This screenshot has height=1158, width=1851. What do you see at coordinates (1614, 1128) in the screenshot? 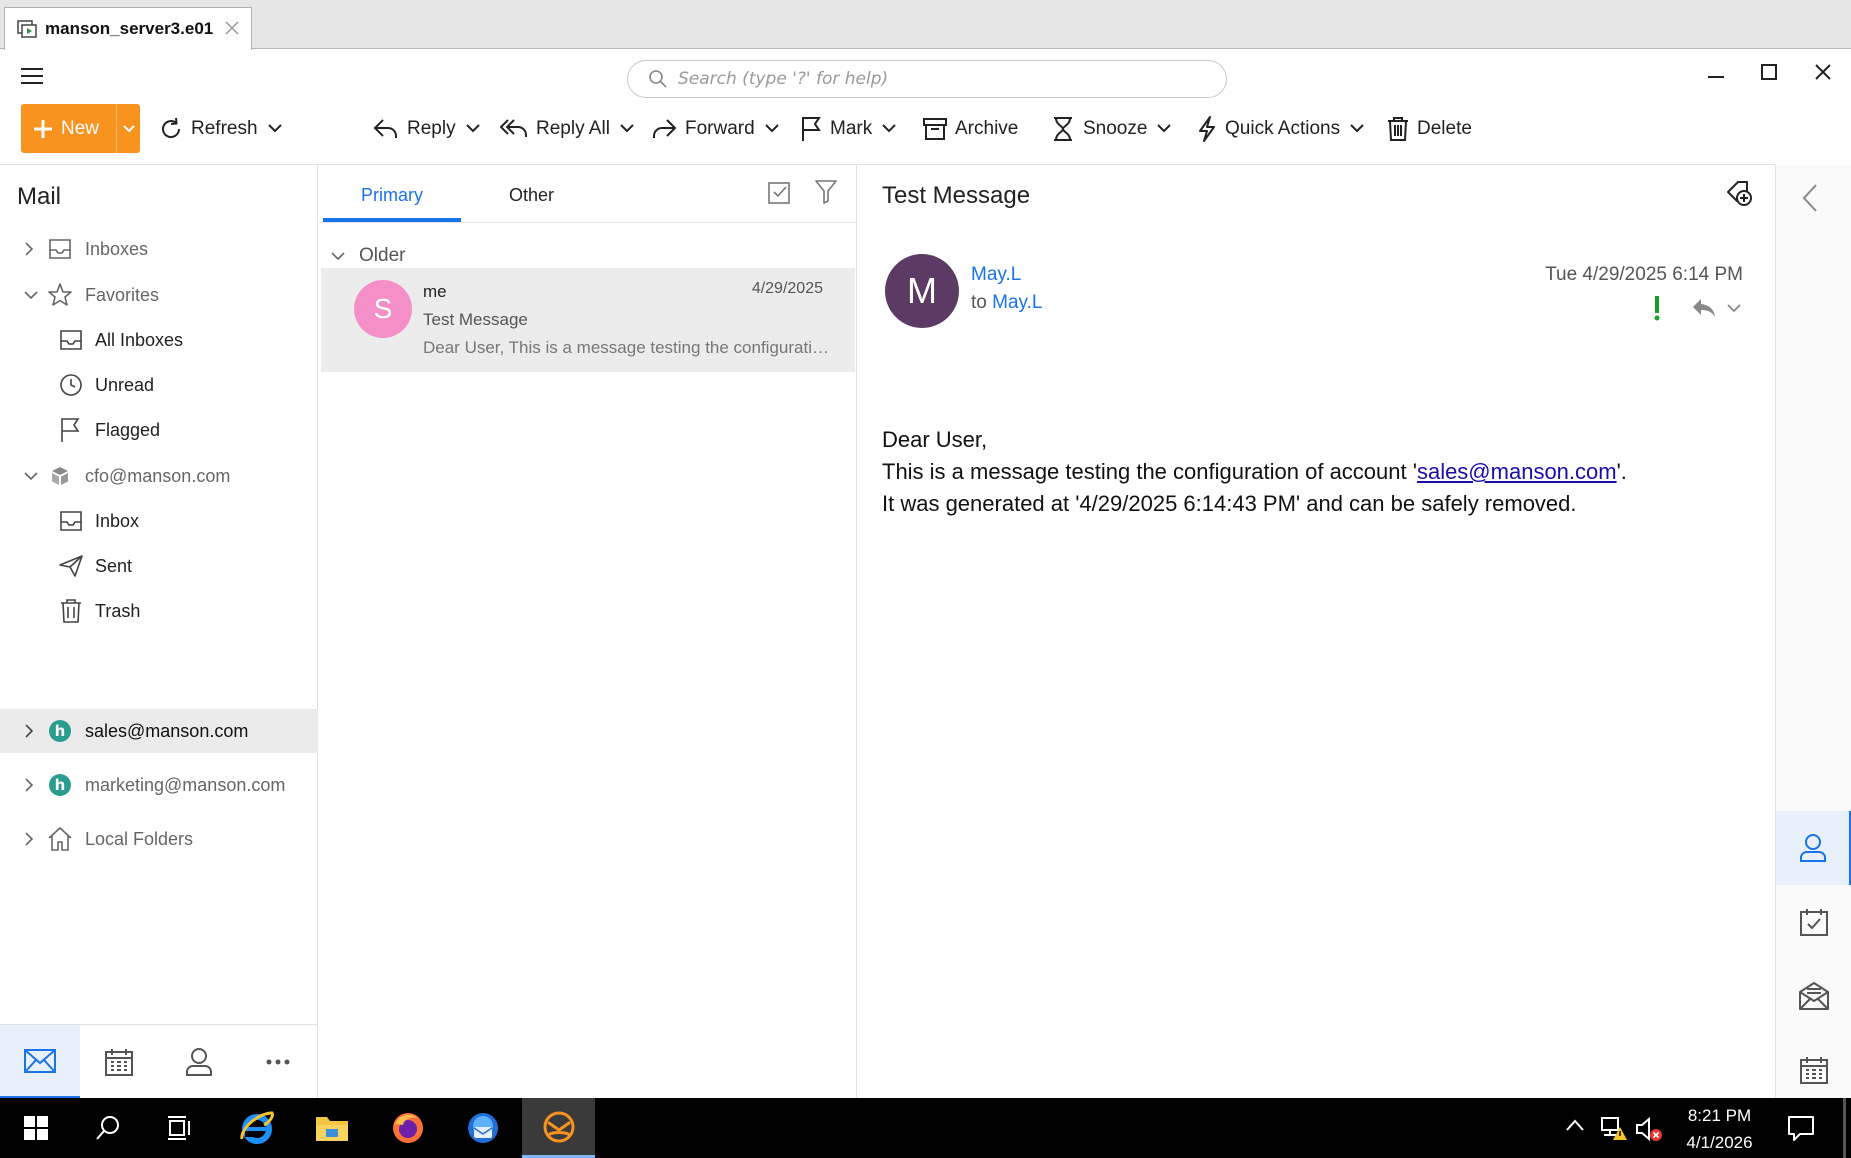
I see `network-warning-icon` at bounding box center [1614, 1128].